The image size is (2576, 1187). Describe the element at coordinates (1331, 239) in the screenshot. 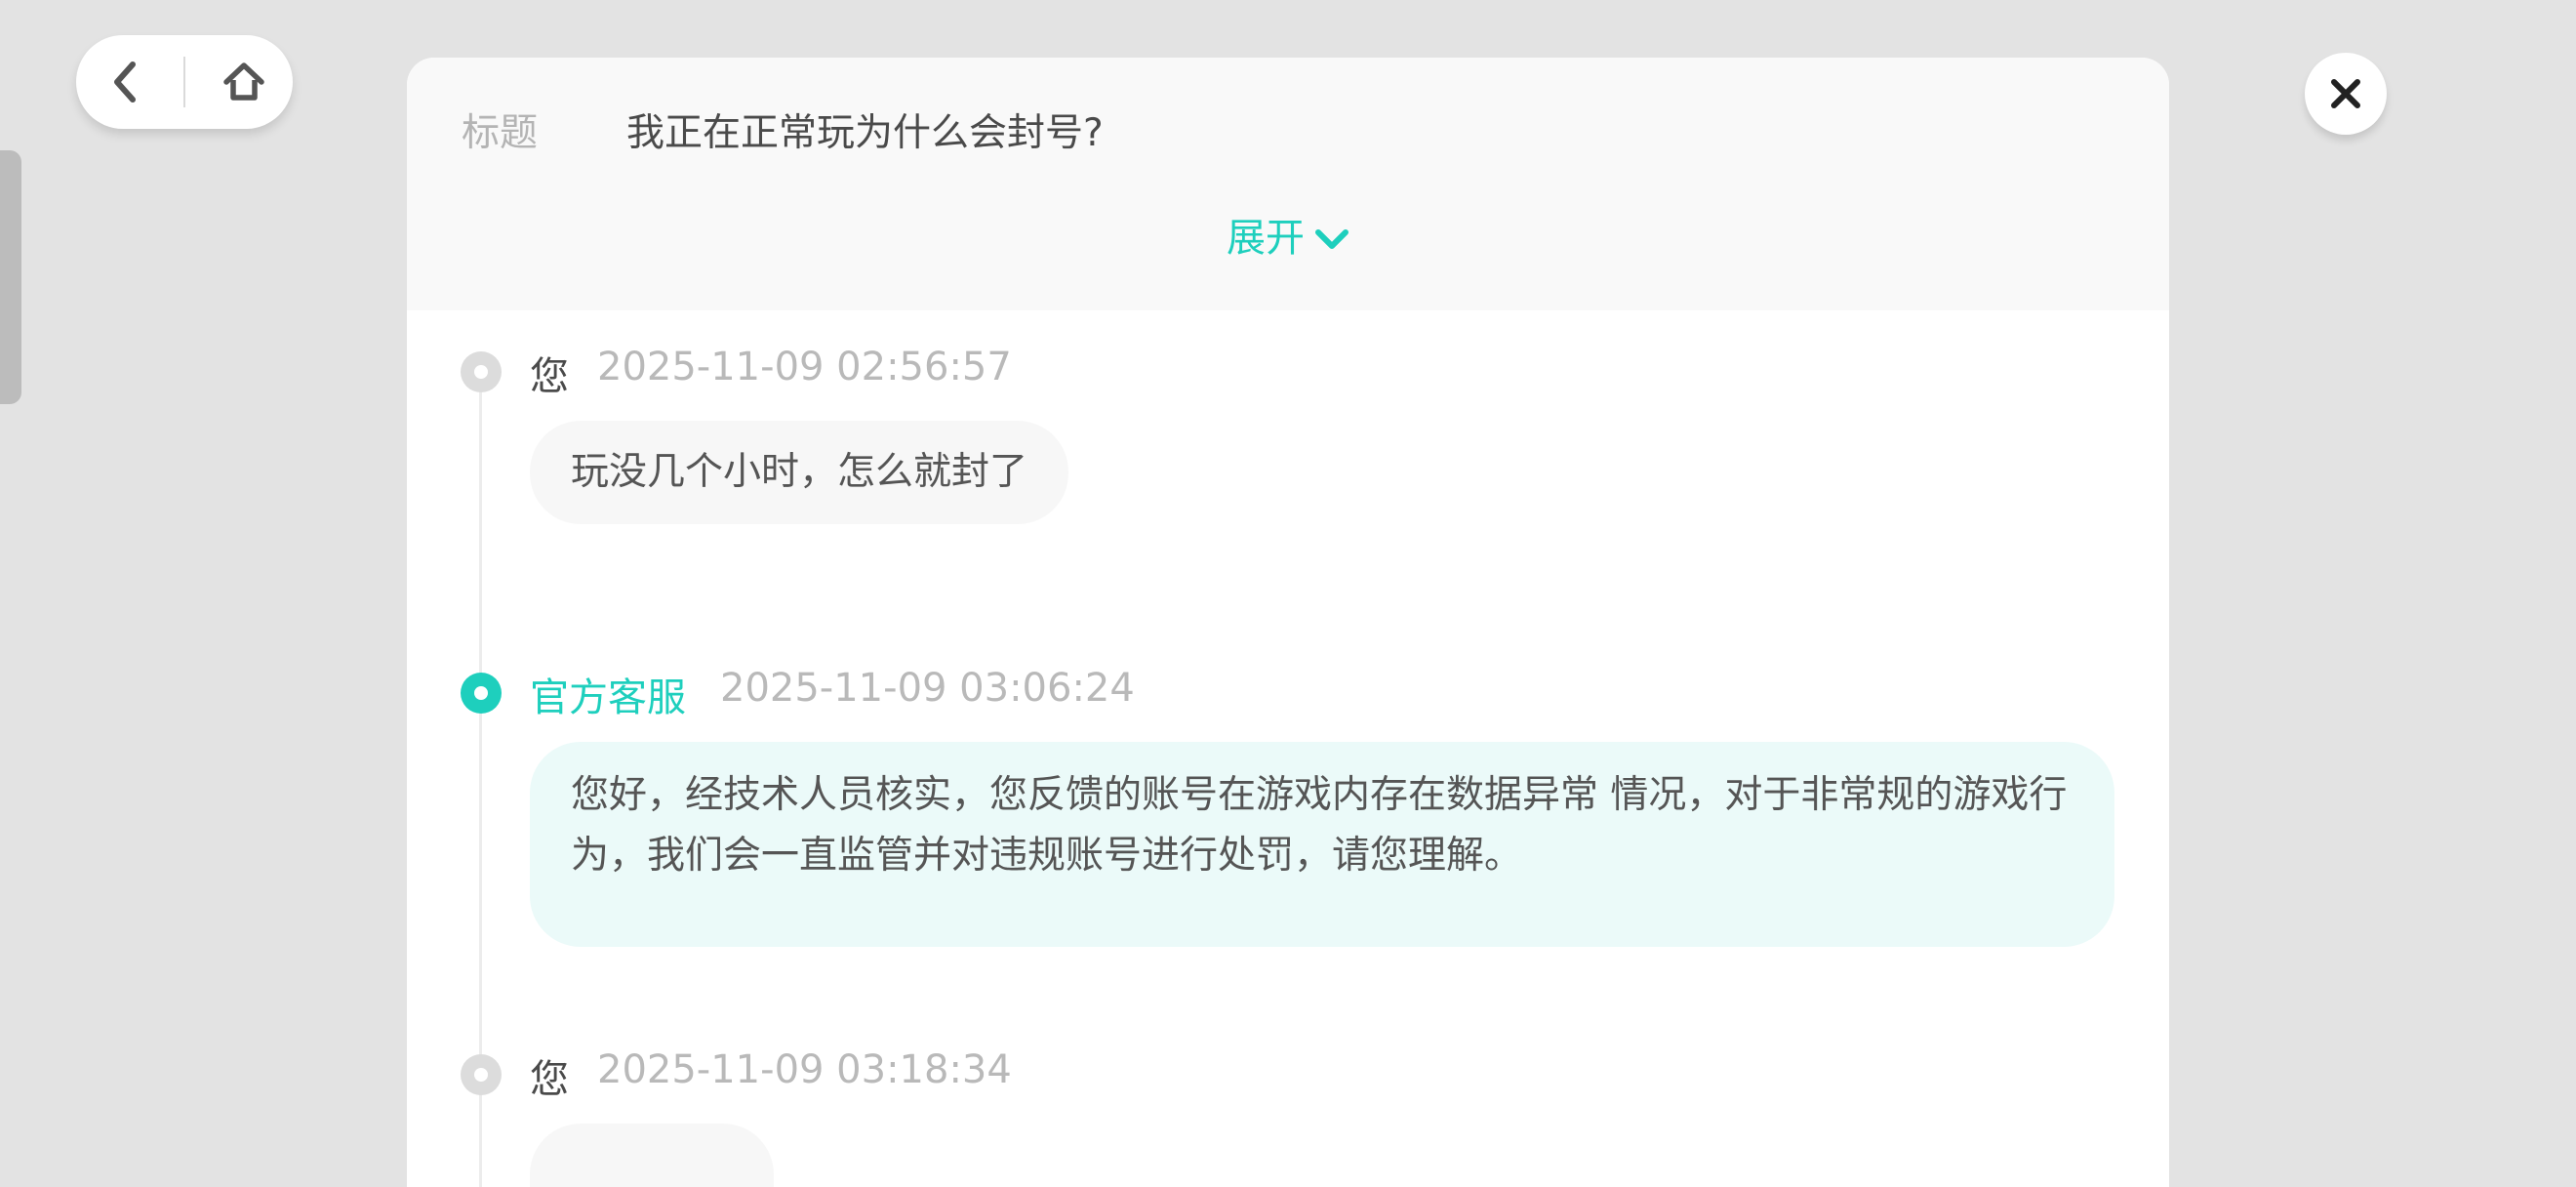

I see `chevron-down-icon` at that location.